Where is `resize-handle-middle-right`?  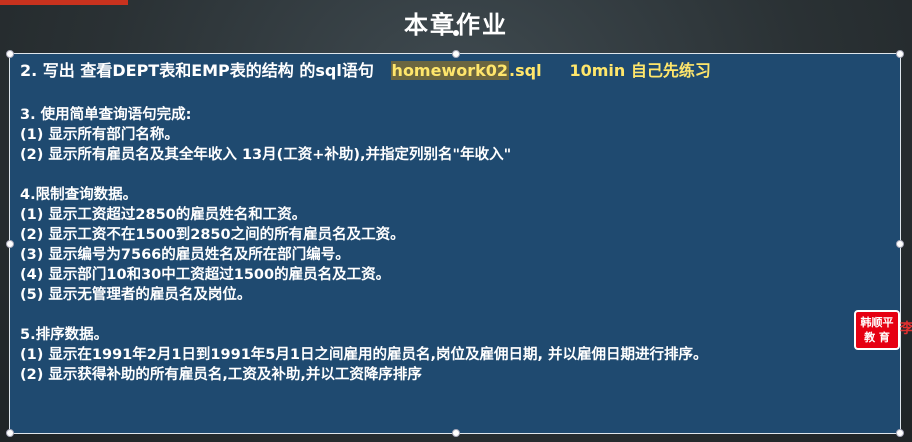 resize-handle-middle-right is located at coordinates (900, 244).